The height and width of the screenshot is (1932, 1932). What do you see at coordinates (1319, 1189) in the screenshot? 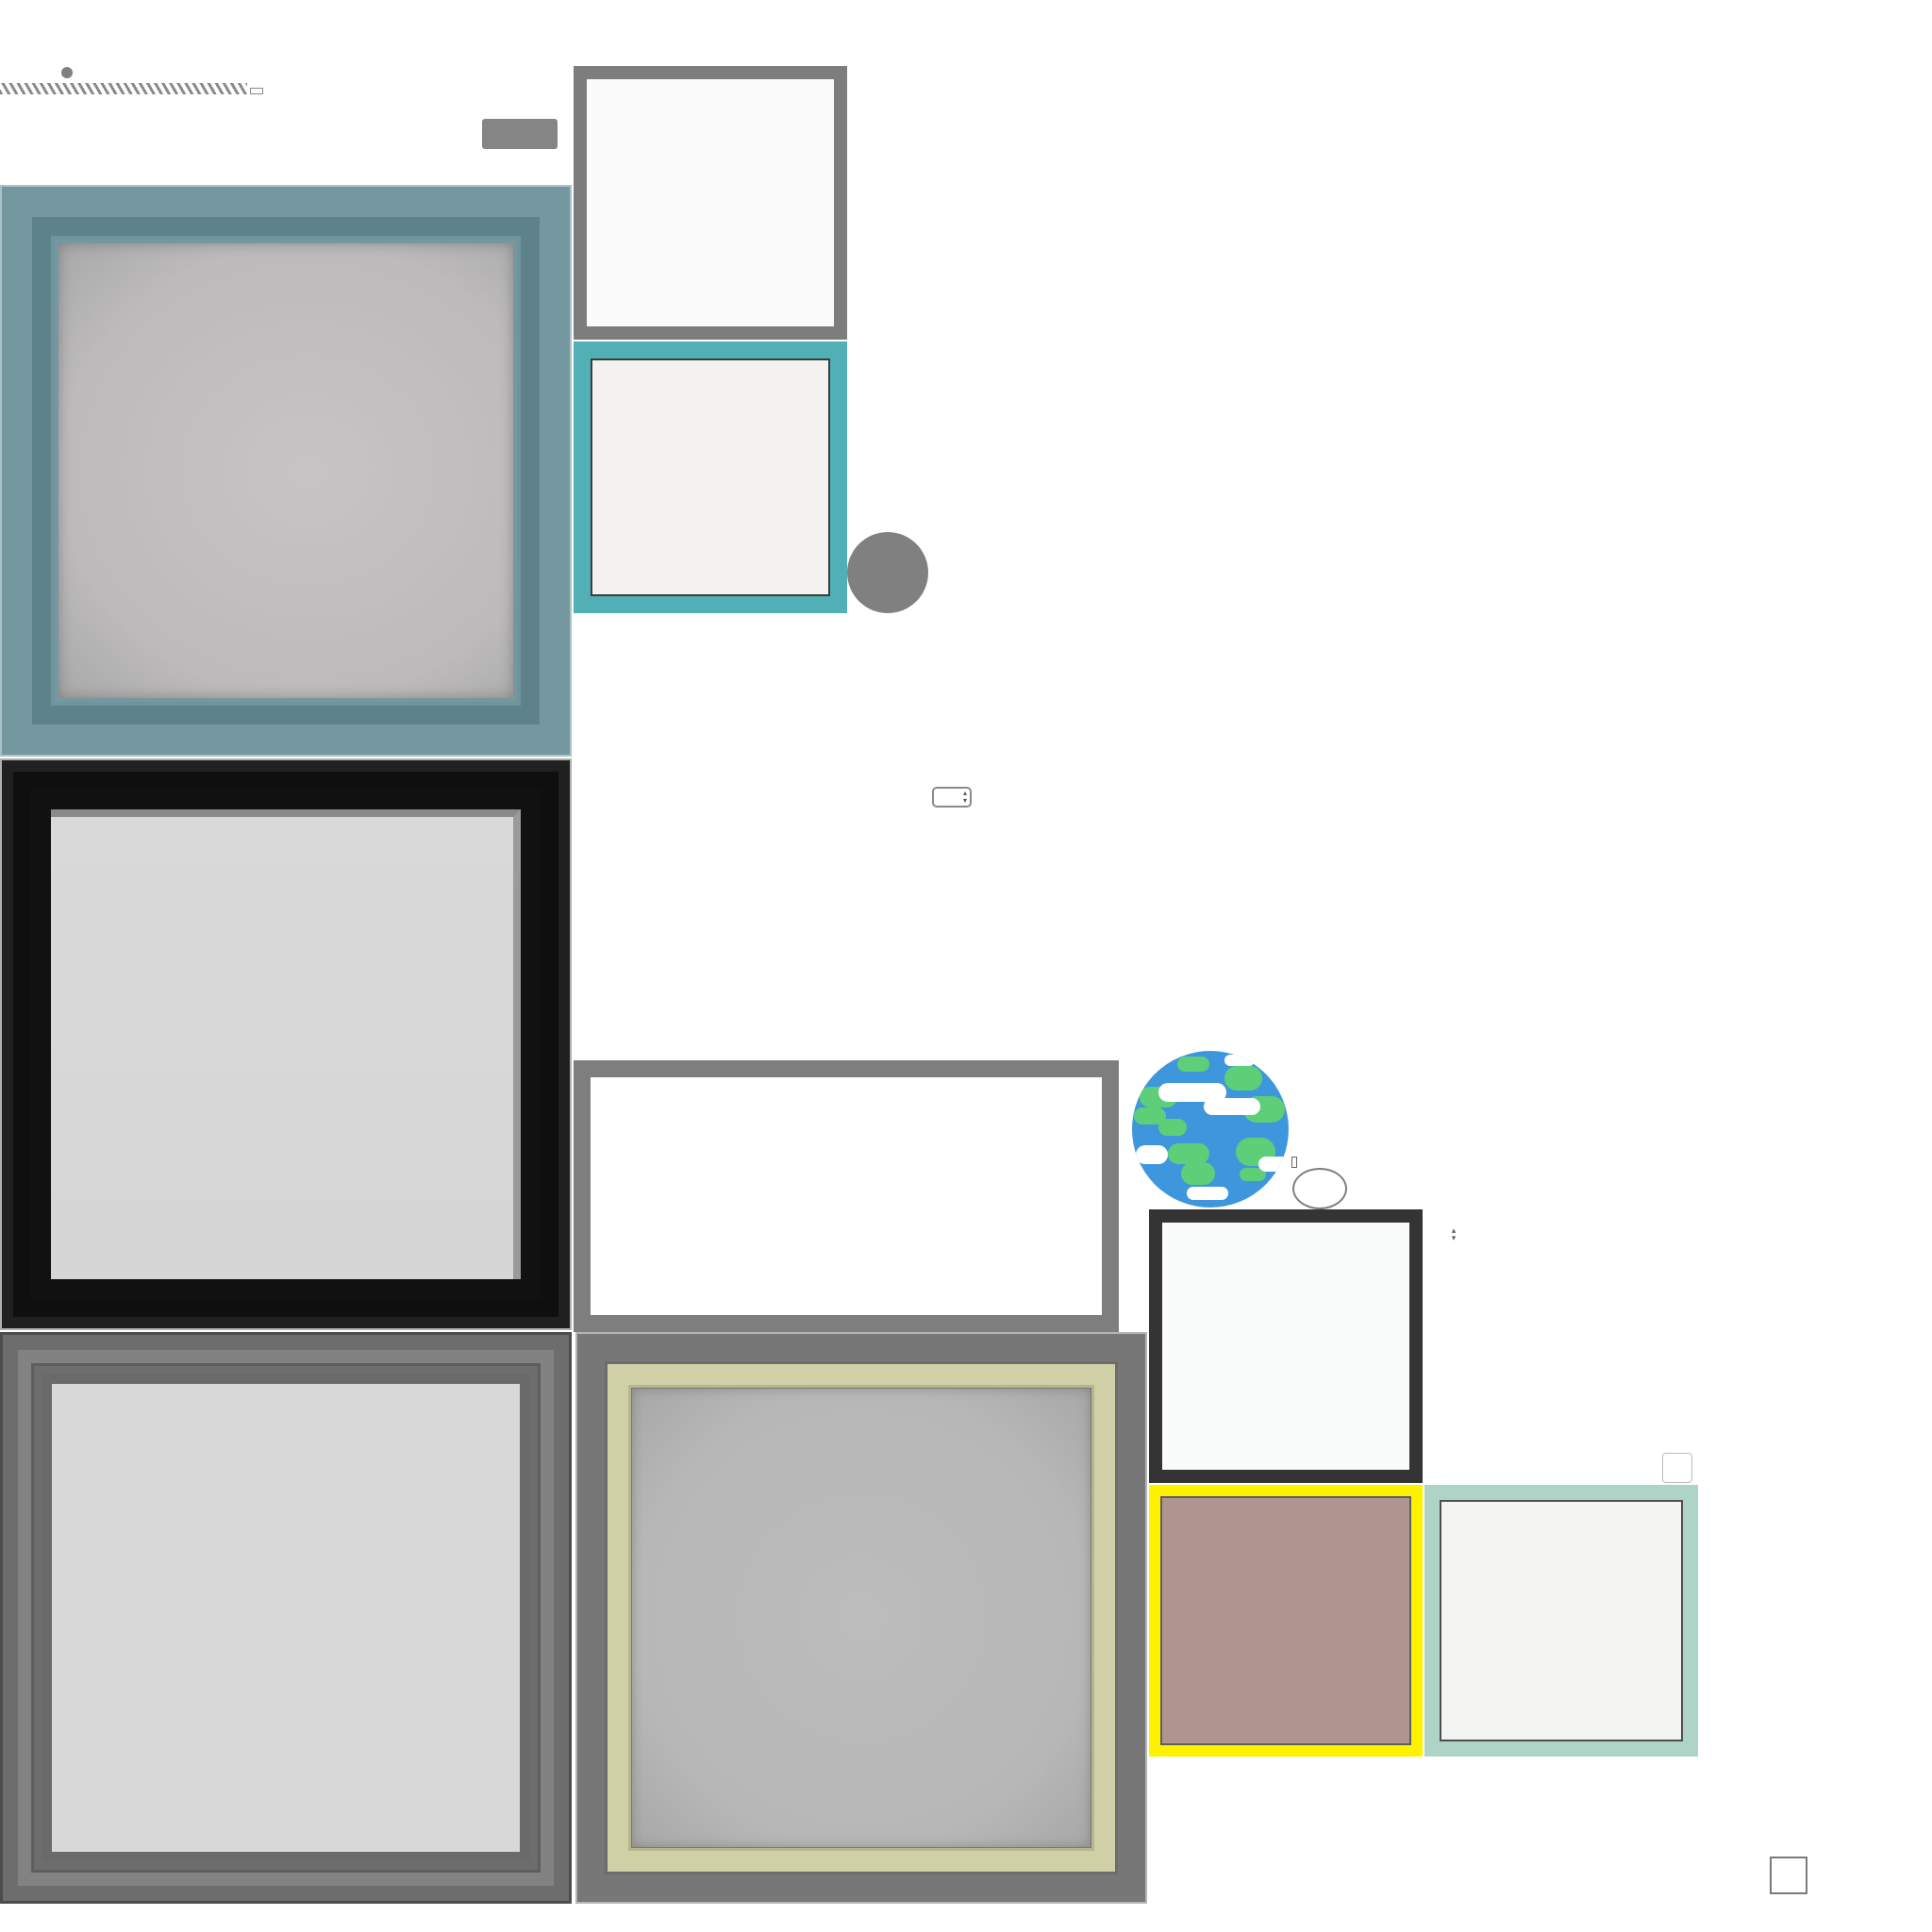
I see `oval-button` at bounding box center [1319, 1189].